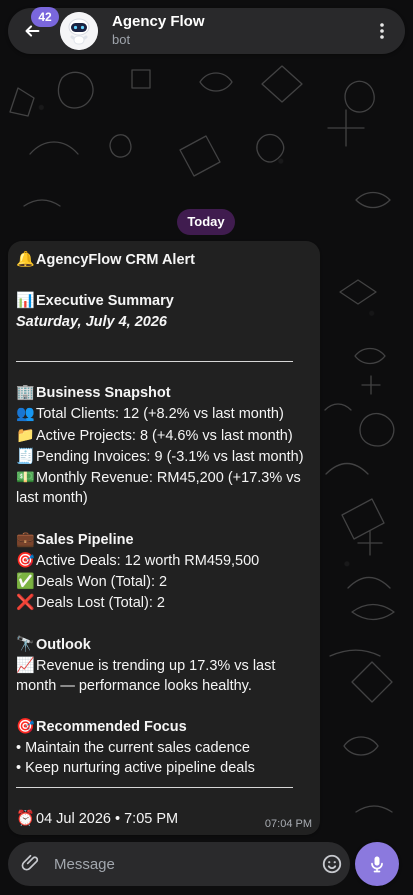 The image size is (413, 895). Describe the element at coordinates (25, 455) in the screenshot. I see `receipt-icon: 🧾` at that location.